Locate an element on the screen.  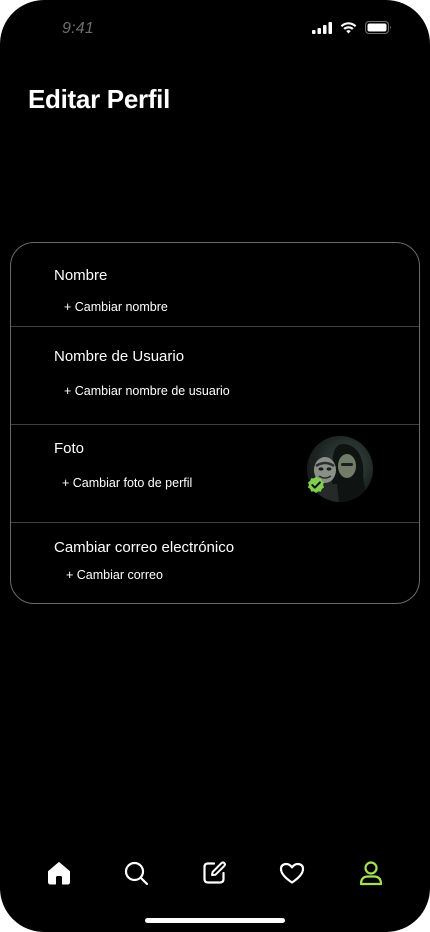
cellular-signal-icon is located at coordinates (322, 27).